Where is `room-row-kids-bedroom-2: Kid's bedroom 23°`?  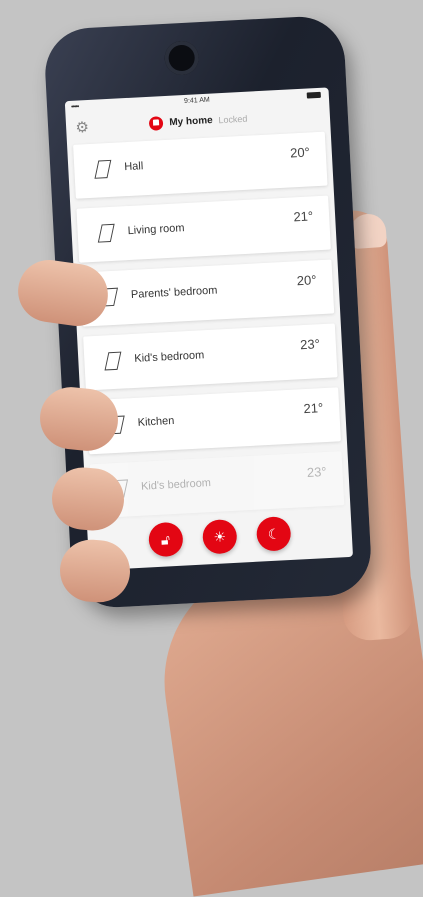 room-row-kids-bedroom-2: Kid's bedroom 23° is located at coordinates (217, 485).